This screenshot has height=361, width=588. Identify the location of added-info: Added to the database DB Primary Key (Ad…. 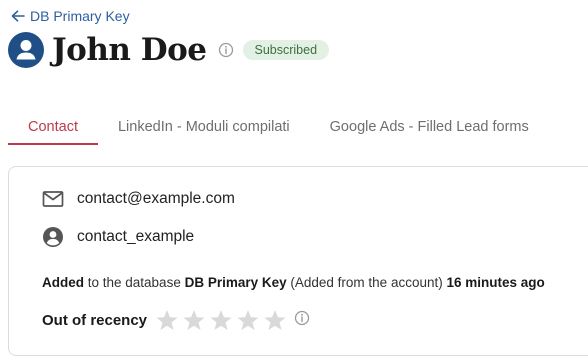
(293, 282).